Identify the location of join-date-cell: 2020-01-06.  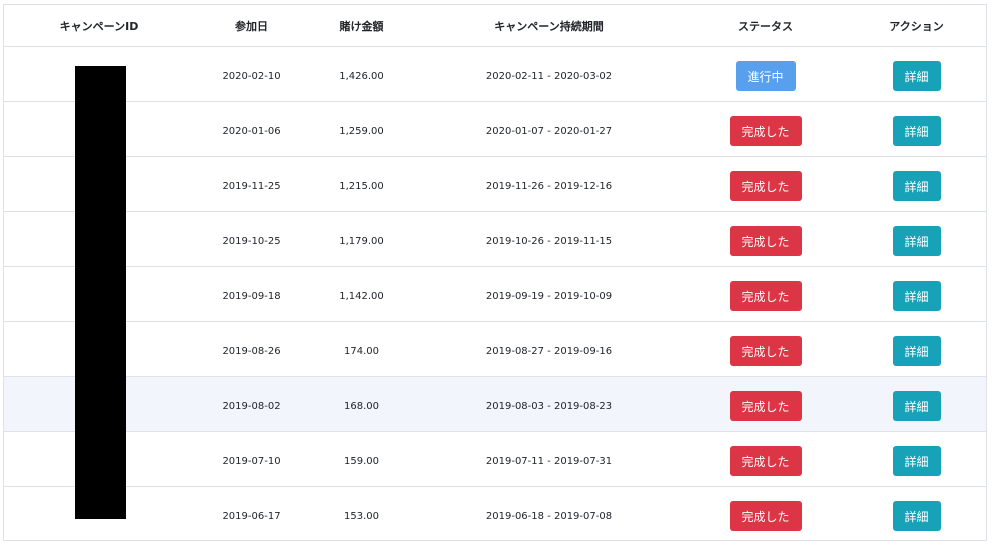
(251, 131).